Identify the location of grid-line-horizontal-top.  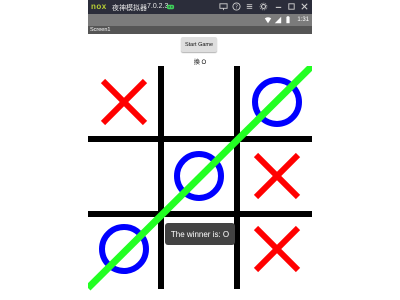
(200, 139).